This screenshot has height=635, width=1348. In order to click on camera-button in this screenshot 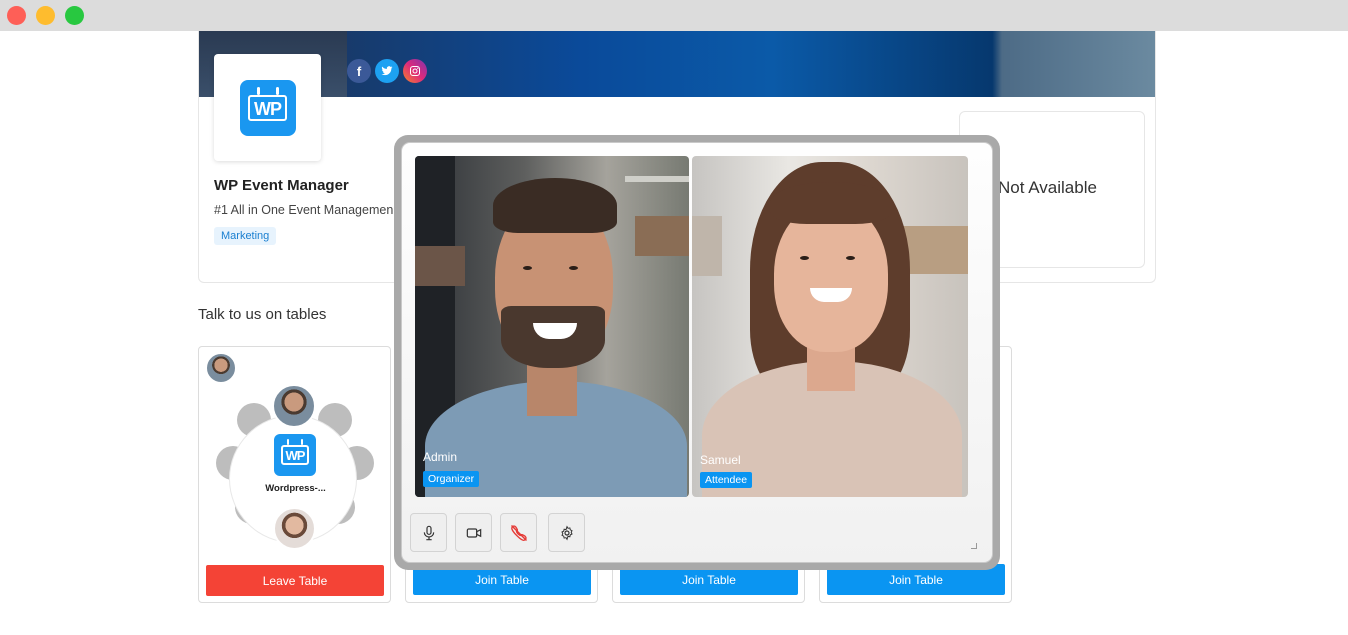, I will do `click(473, 532)`.